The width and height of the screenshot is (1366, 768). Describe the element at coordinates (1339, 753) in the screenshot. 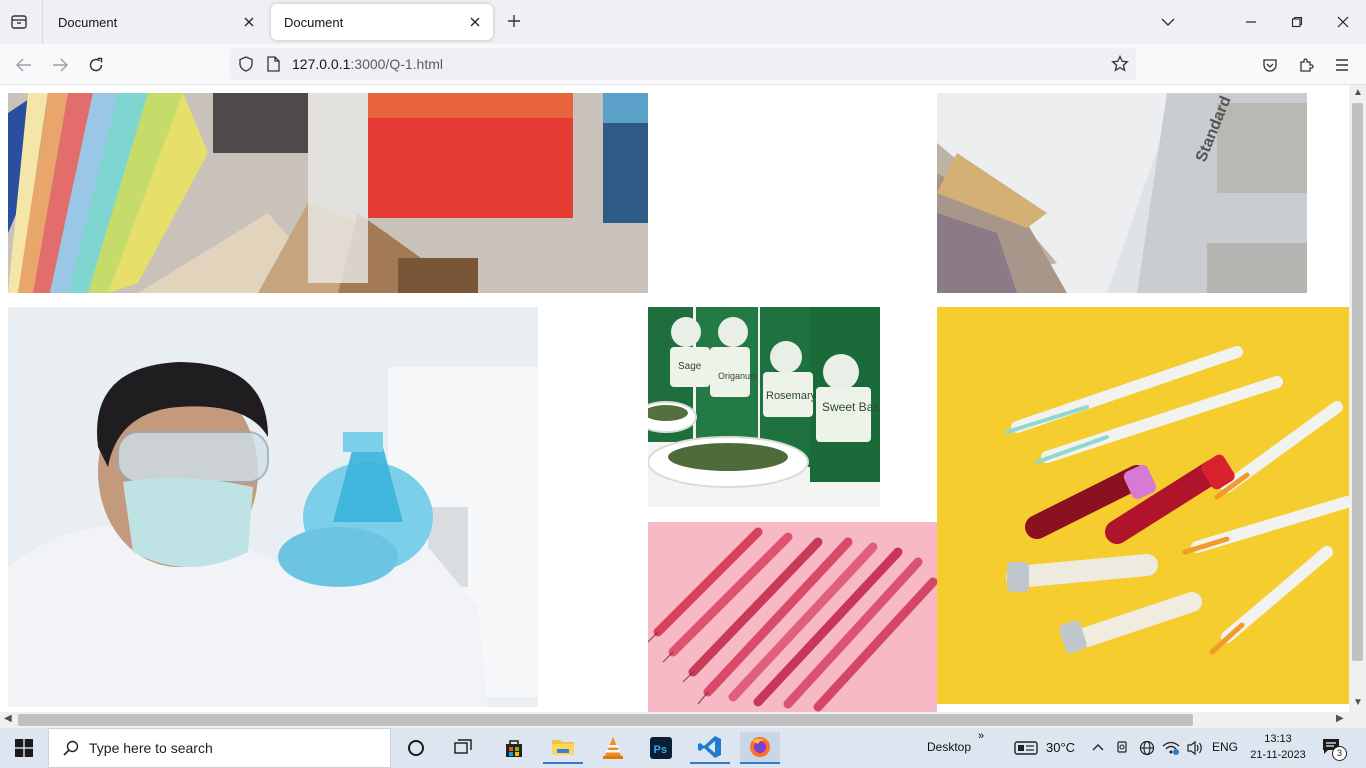

I see `notification-count-badge: 3` at that location.